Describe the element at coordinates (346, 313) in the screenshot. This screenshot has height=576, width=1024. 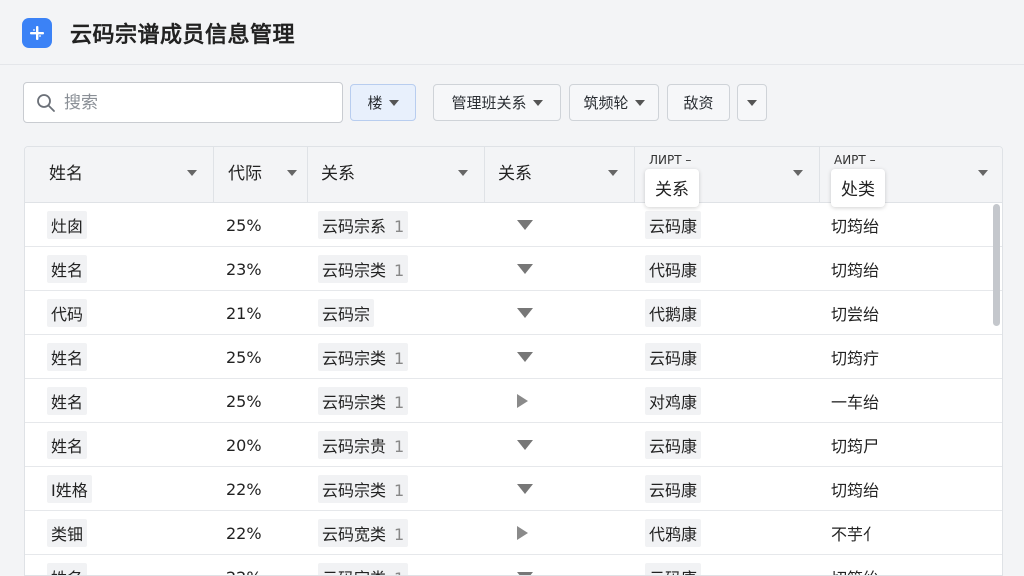
I see `cell-relation: 云码宗` at that location.